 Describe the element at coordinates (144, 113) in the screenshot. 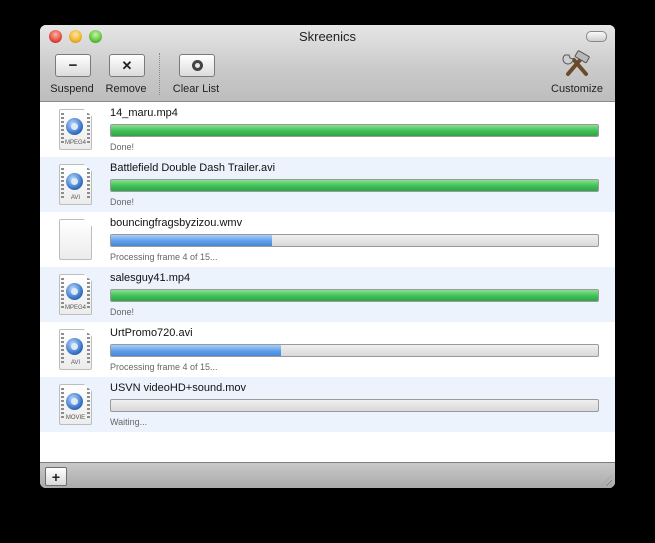

I see `file-name: 14_maru.mp4` at that location.